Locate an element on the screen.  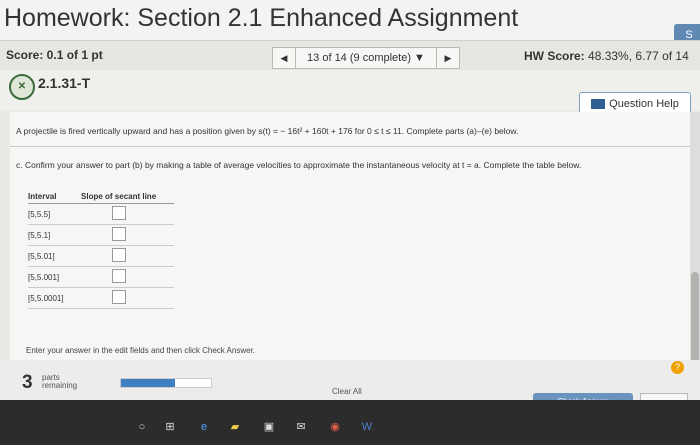
question-navigator: ◀ 13 of 14 (9 complete) ▼ ▶ is located at coordinates (366, 58).